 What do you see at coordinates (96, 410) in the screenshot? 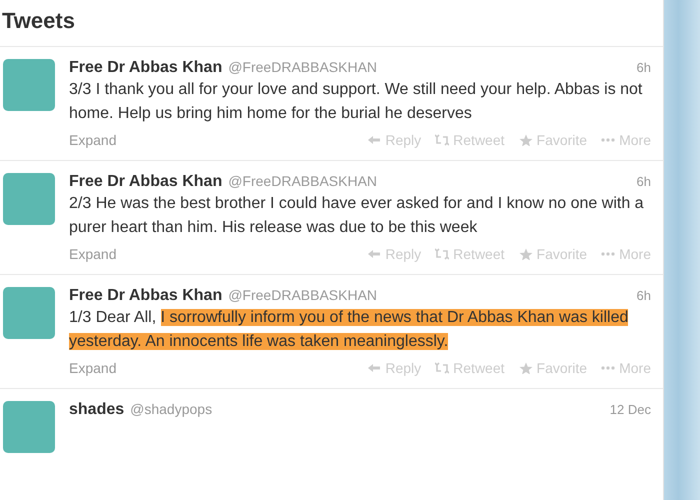
I see `user-name: shades` at bounding box center [96, 410].